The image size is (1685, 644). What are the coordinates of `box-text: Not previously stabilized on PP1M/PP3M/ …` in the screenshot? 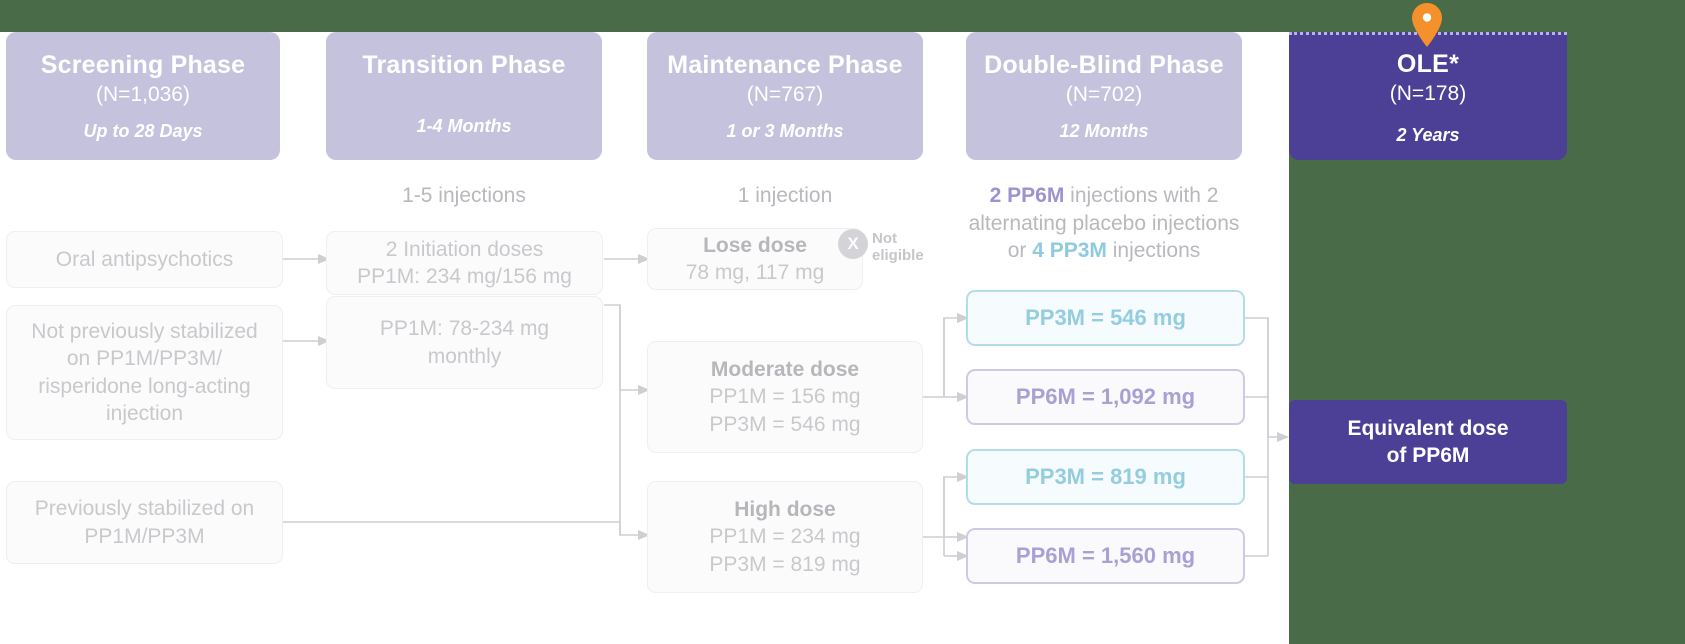 It's located at (144, 372).